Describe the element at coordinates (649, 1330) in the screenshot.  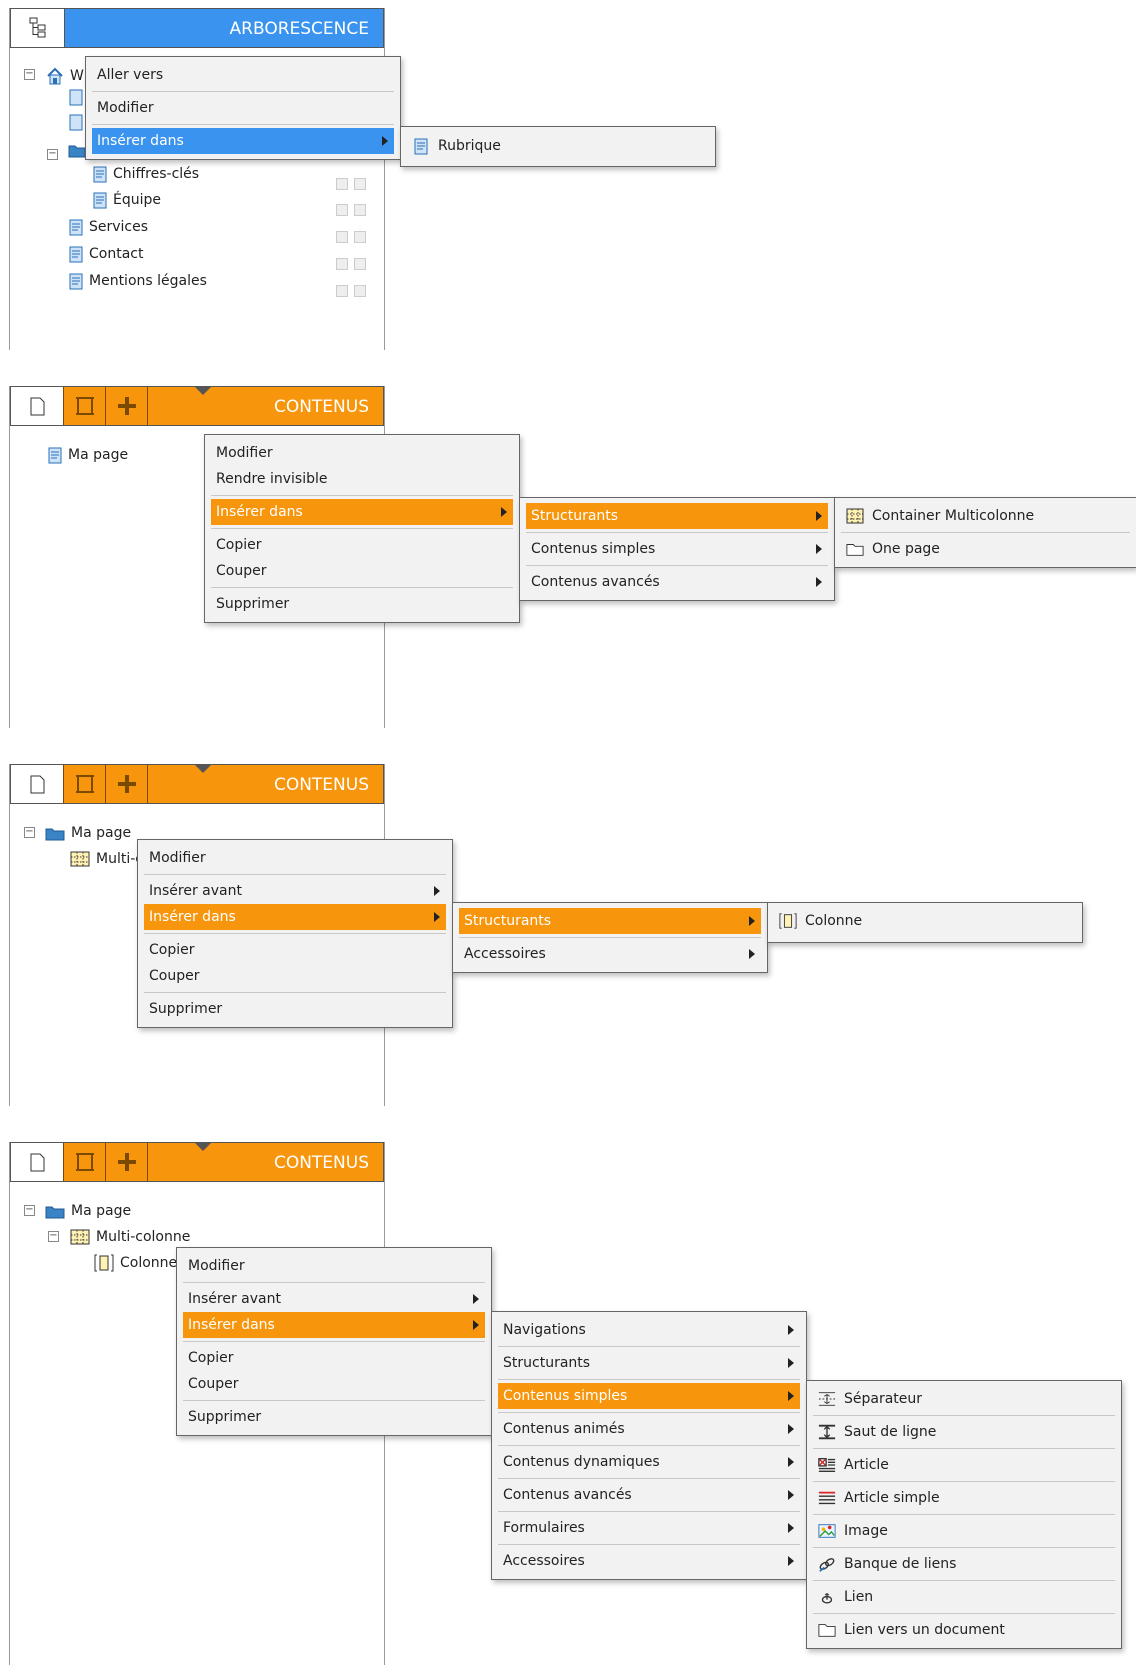
I see `menu-item-navigations: Navigations` at that location.